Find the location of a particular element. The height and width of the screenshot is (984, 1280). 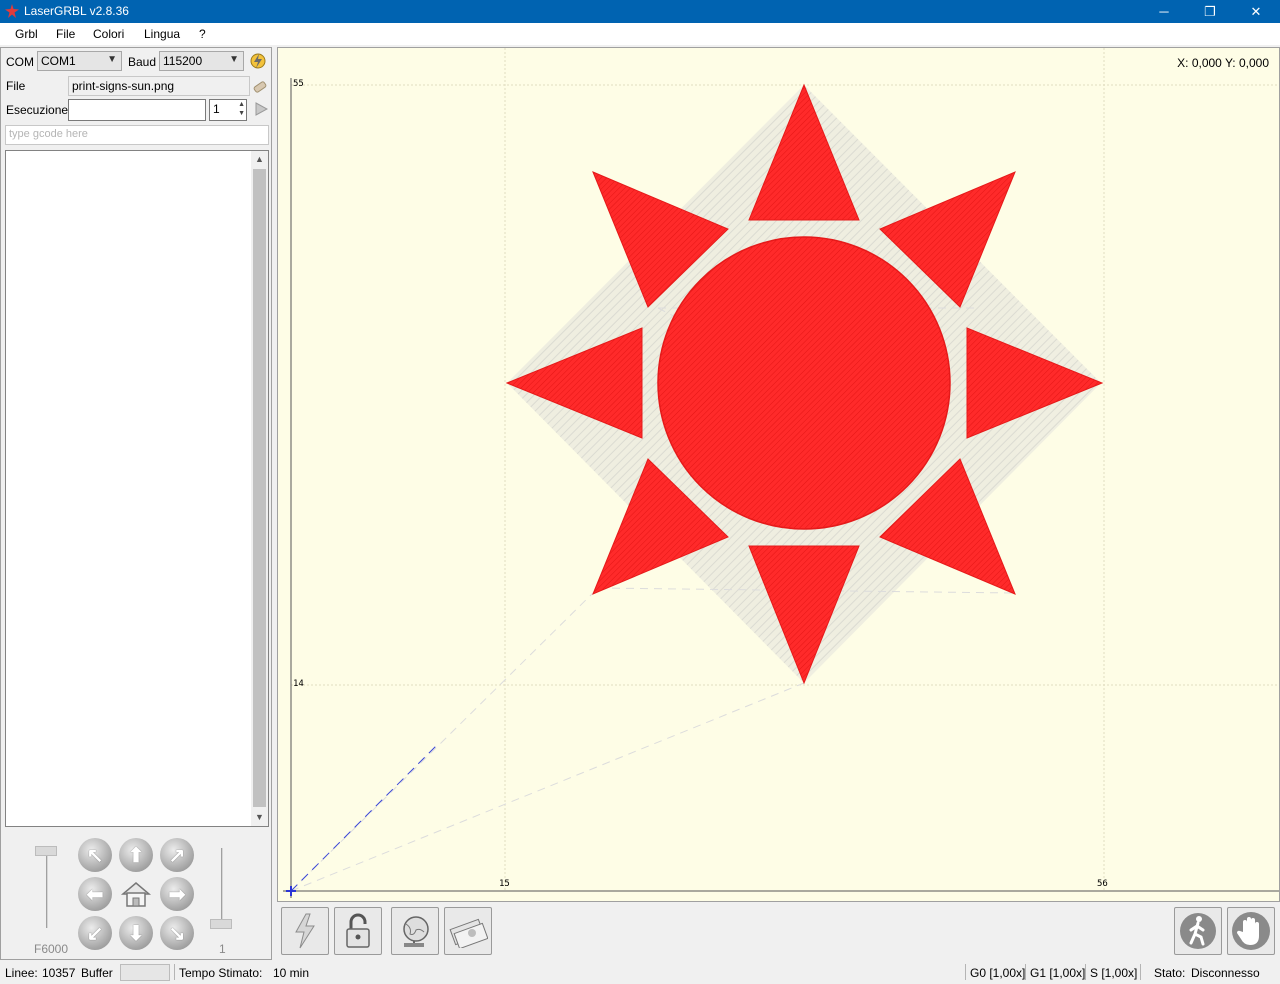

speed-slider is located at coordinates (46, 887).